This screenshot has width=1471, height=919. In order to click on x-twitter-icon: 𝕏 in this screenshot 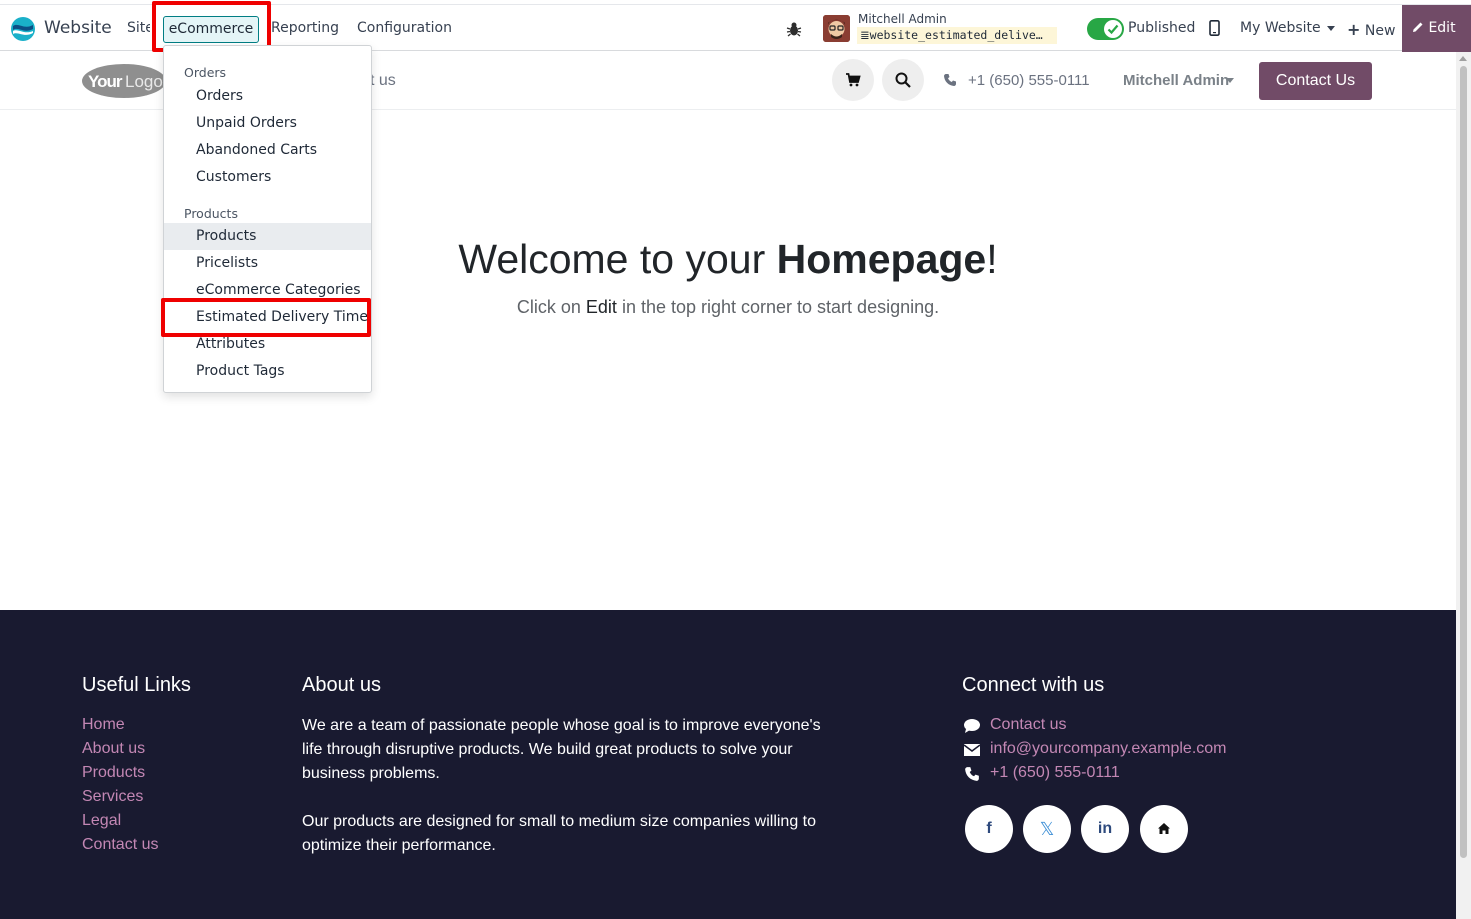, I will do `click(1047, 829)`.